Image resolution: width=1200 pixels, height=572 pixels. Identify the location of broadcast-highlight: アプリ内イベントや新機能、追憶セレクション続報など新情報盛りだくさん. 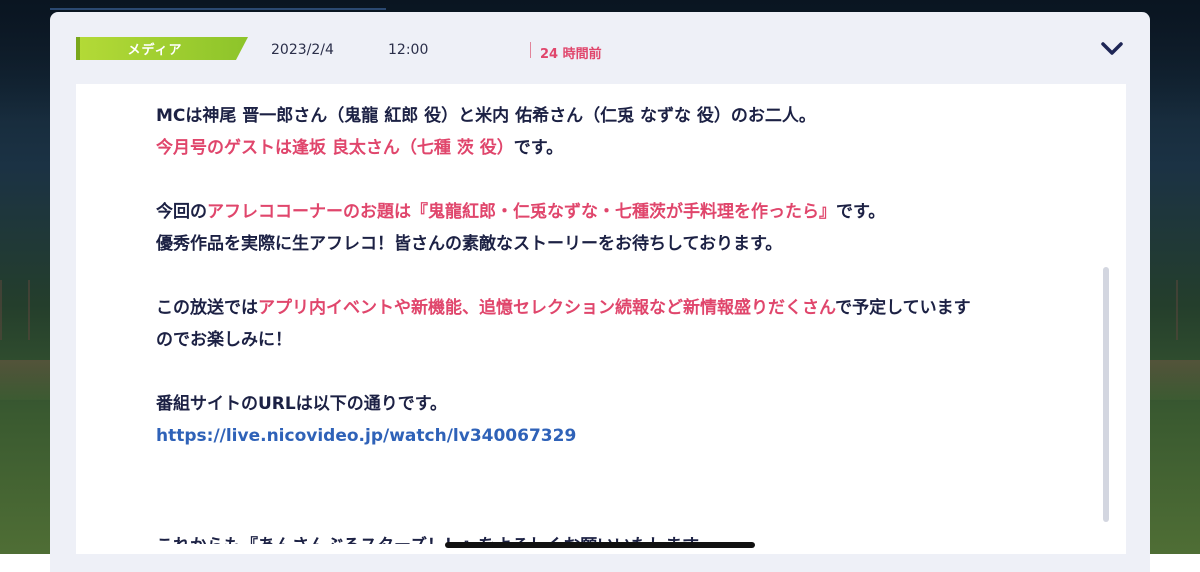
(547, 308).